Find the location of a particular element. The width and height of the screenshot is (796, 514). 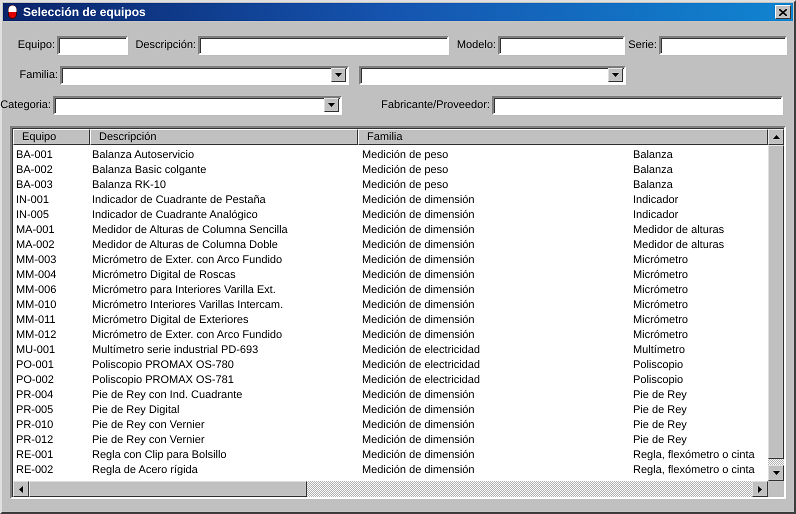

table-cell: Multímetro serie industrial PD-693 is located at coordinates (175, 350).